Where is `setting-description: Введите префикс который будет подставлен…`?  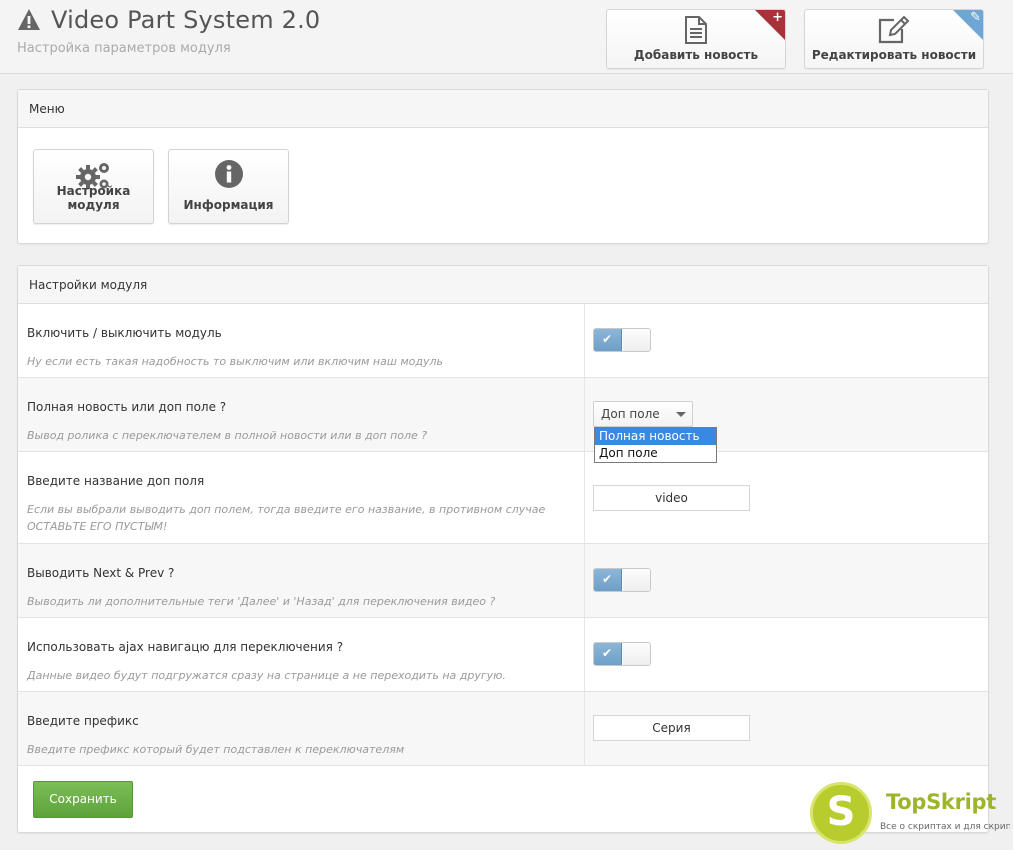
setting-description: Введите префикс который будет подставлен… is located at coordinates (216, 749).